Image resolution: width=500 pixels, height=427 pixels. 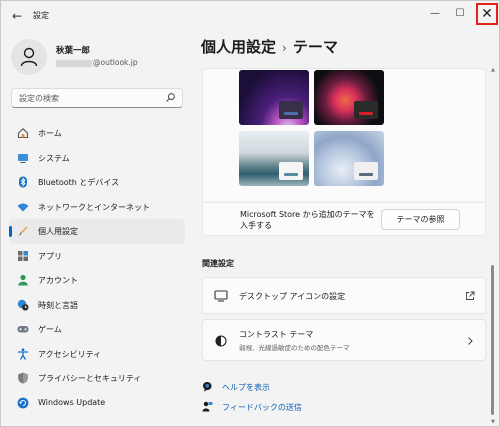 What do you see at coordinates (221, 296) in the screenshot?
I see `monitor-icon` at bounding box center [221, 296].